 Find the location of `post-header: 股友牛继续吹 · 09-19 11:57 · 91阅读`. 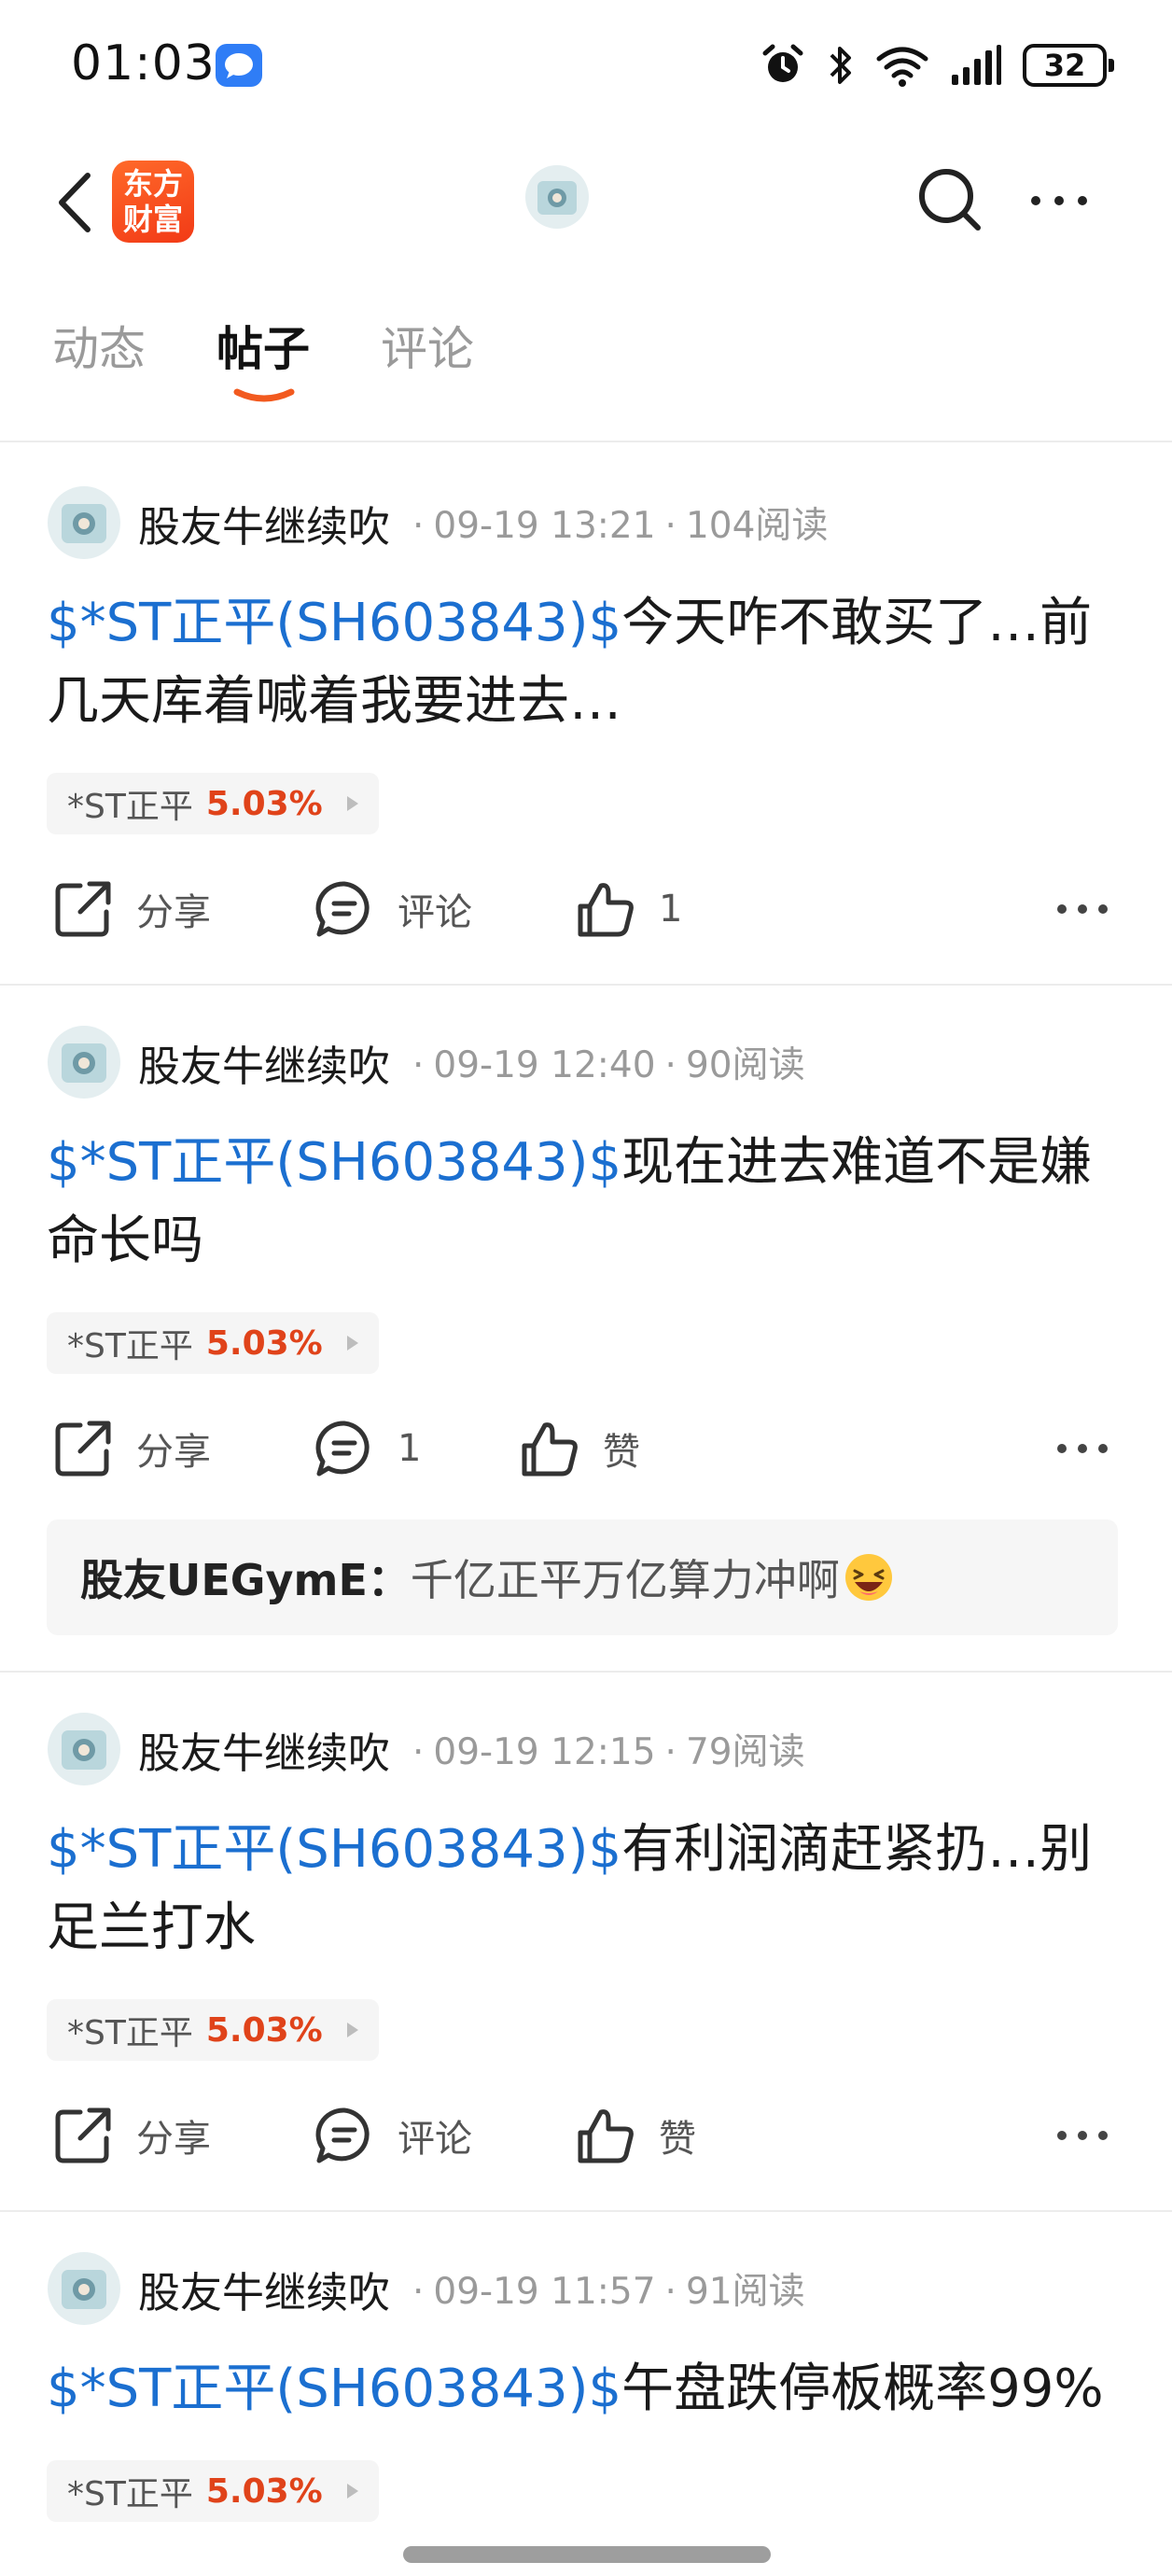

post-header: 股友牛继续吹 · 09-19 11:57 · 91阅读 is located at coordinates (426, 2288).